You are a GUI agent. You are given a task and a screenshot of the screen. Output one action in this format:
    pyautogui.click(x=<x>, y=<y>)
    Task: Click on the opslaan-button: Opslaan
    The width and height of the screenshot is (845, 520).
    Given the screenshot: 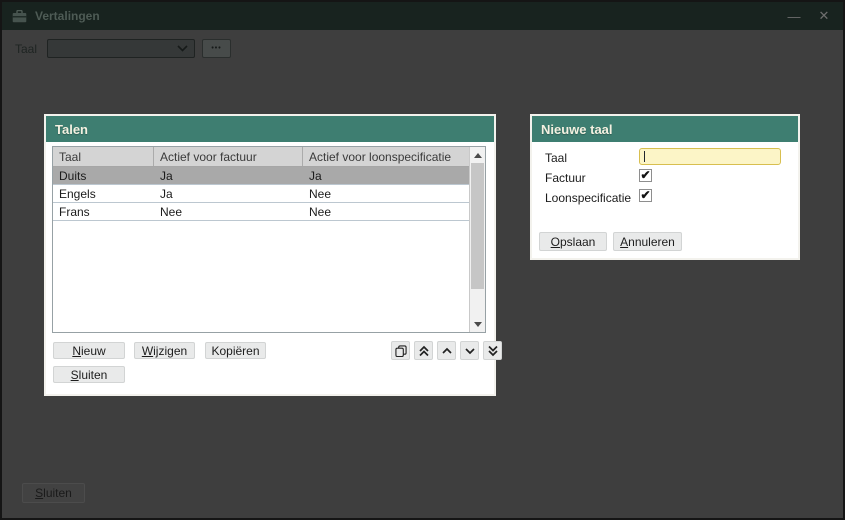 What is the action you would take?
    pyautogui.click(x=573, y=241)
    